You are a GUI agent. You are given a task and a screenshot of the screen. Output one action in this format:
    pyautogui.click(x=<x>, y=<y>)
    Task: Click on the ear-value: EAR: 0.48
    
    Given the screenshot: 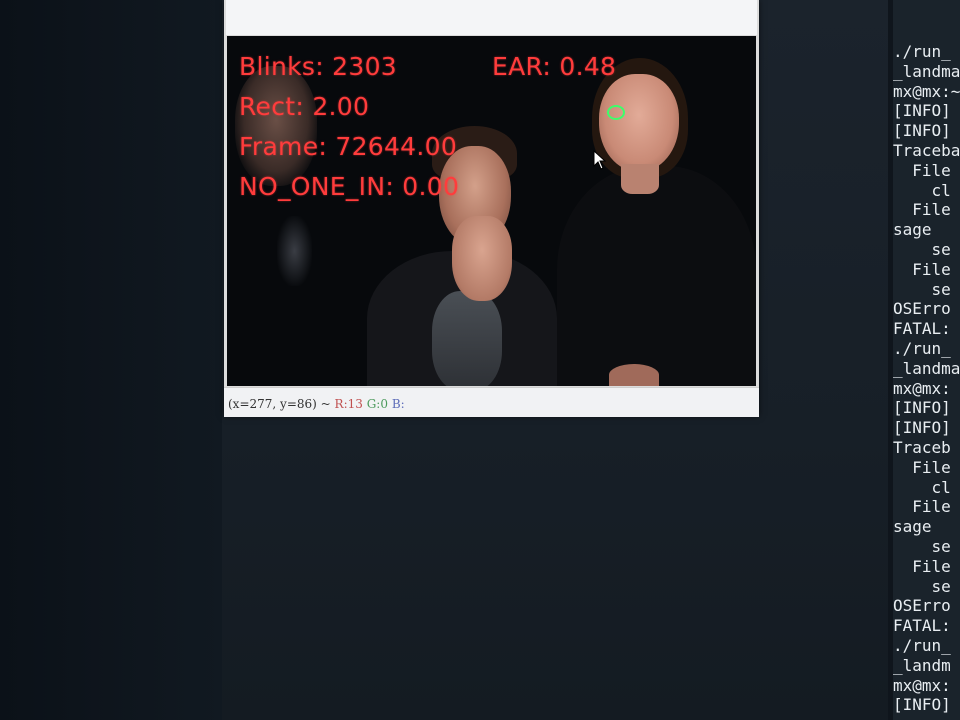 What is the action you would take?
    pyautogui.click(x=554, y=66)
    